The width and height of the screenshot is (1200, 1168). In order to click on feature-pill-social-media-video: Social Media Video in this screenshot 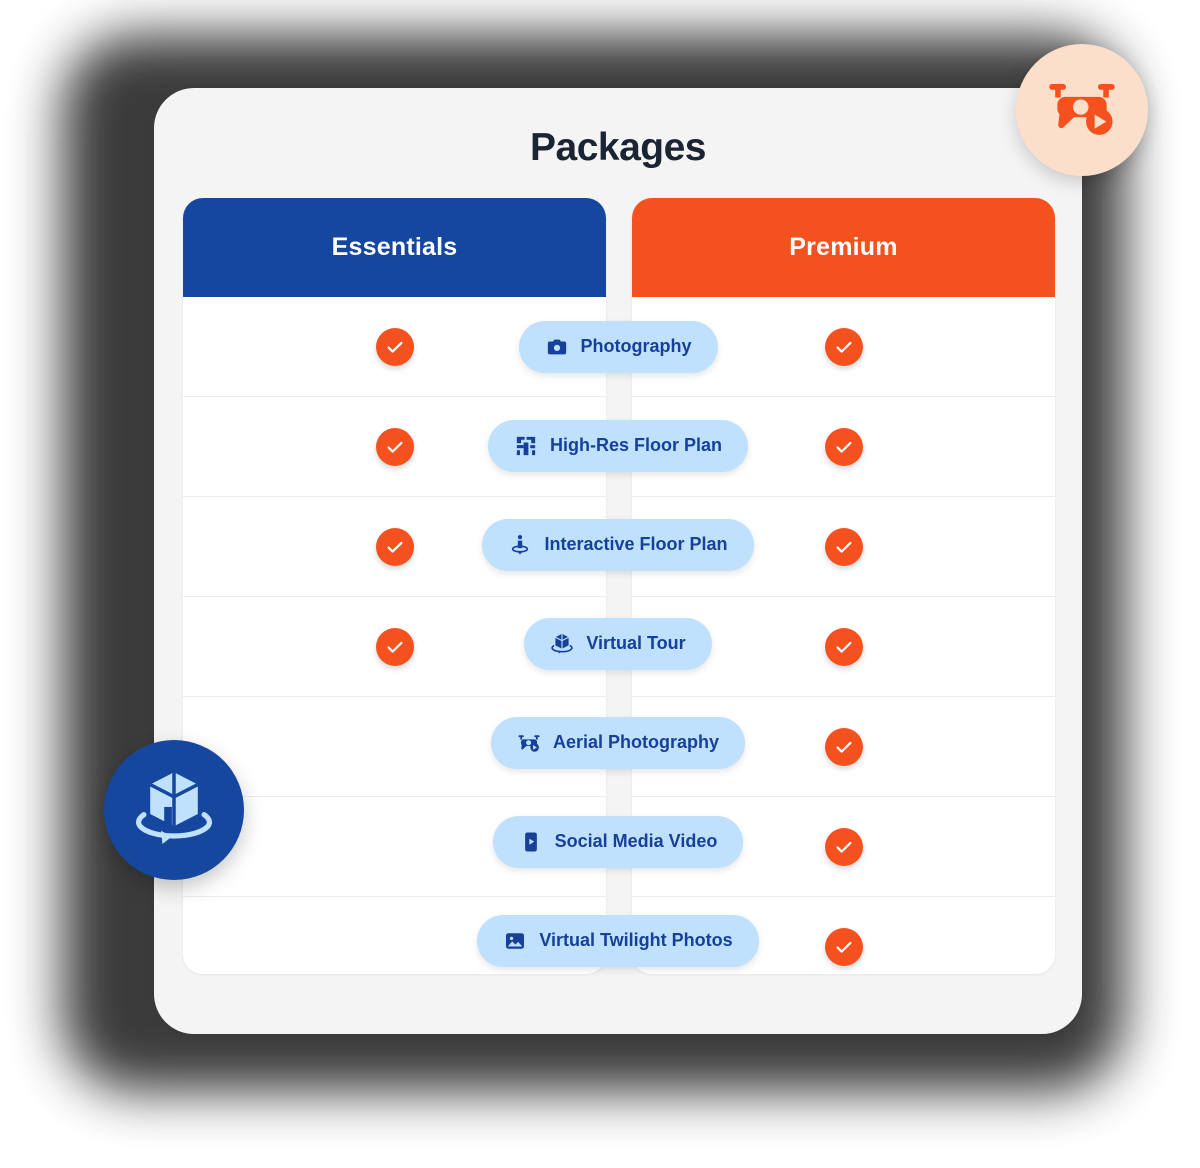, I will do `click(618, 841)`.